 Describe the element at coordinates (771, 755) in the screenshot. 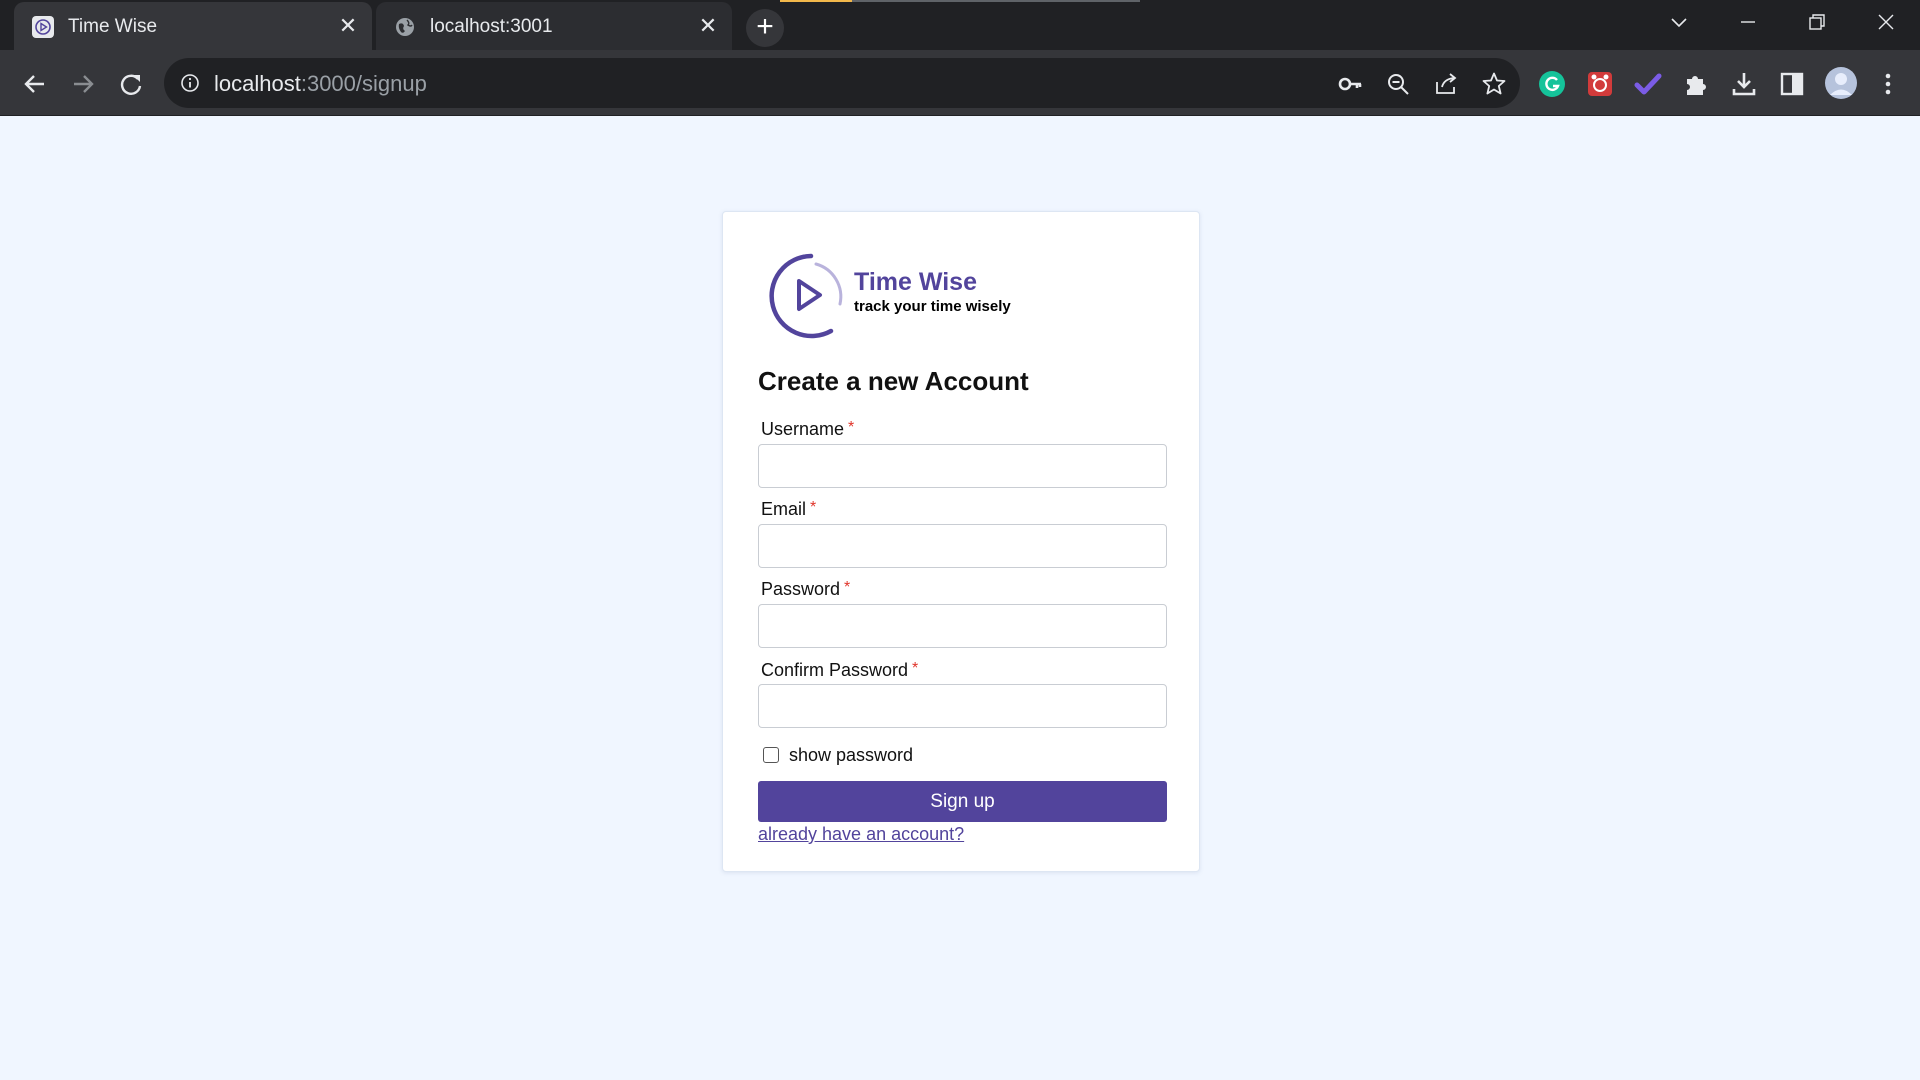

I see `show-password-checkbox` at that location.